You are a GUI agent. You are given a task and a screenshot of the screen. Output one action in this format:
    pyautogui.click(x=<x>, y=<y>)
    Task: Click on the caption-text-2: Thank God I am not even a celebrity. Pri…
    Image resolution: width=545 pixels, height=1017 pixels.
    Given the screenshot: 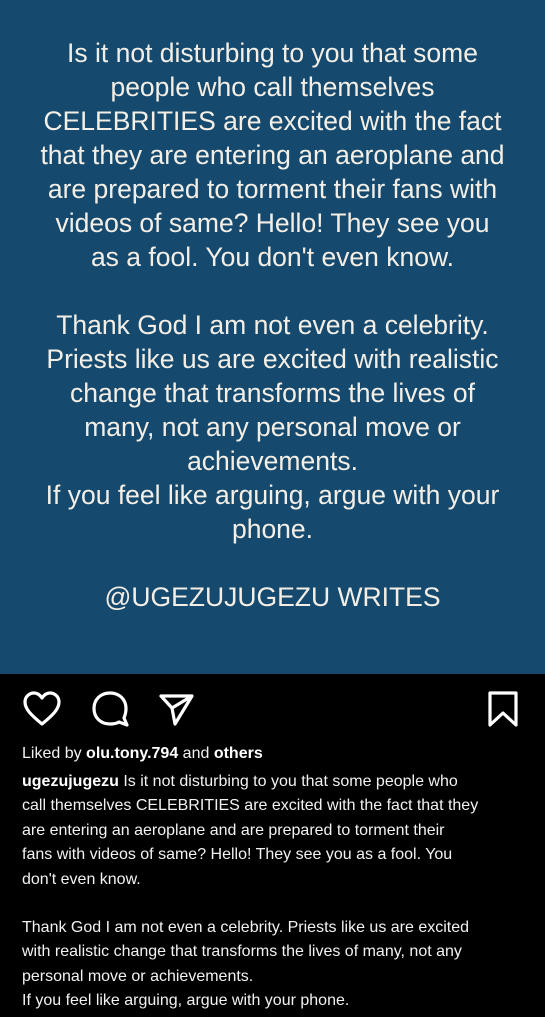 What is the action you would take?
    pyautogui.click(x=246, y=964)
    